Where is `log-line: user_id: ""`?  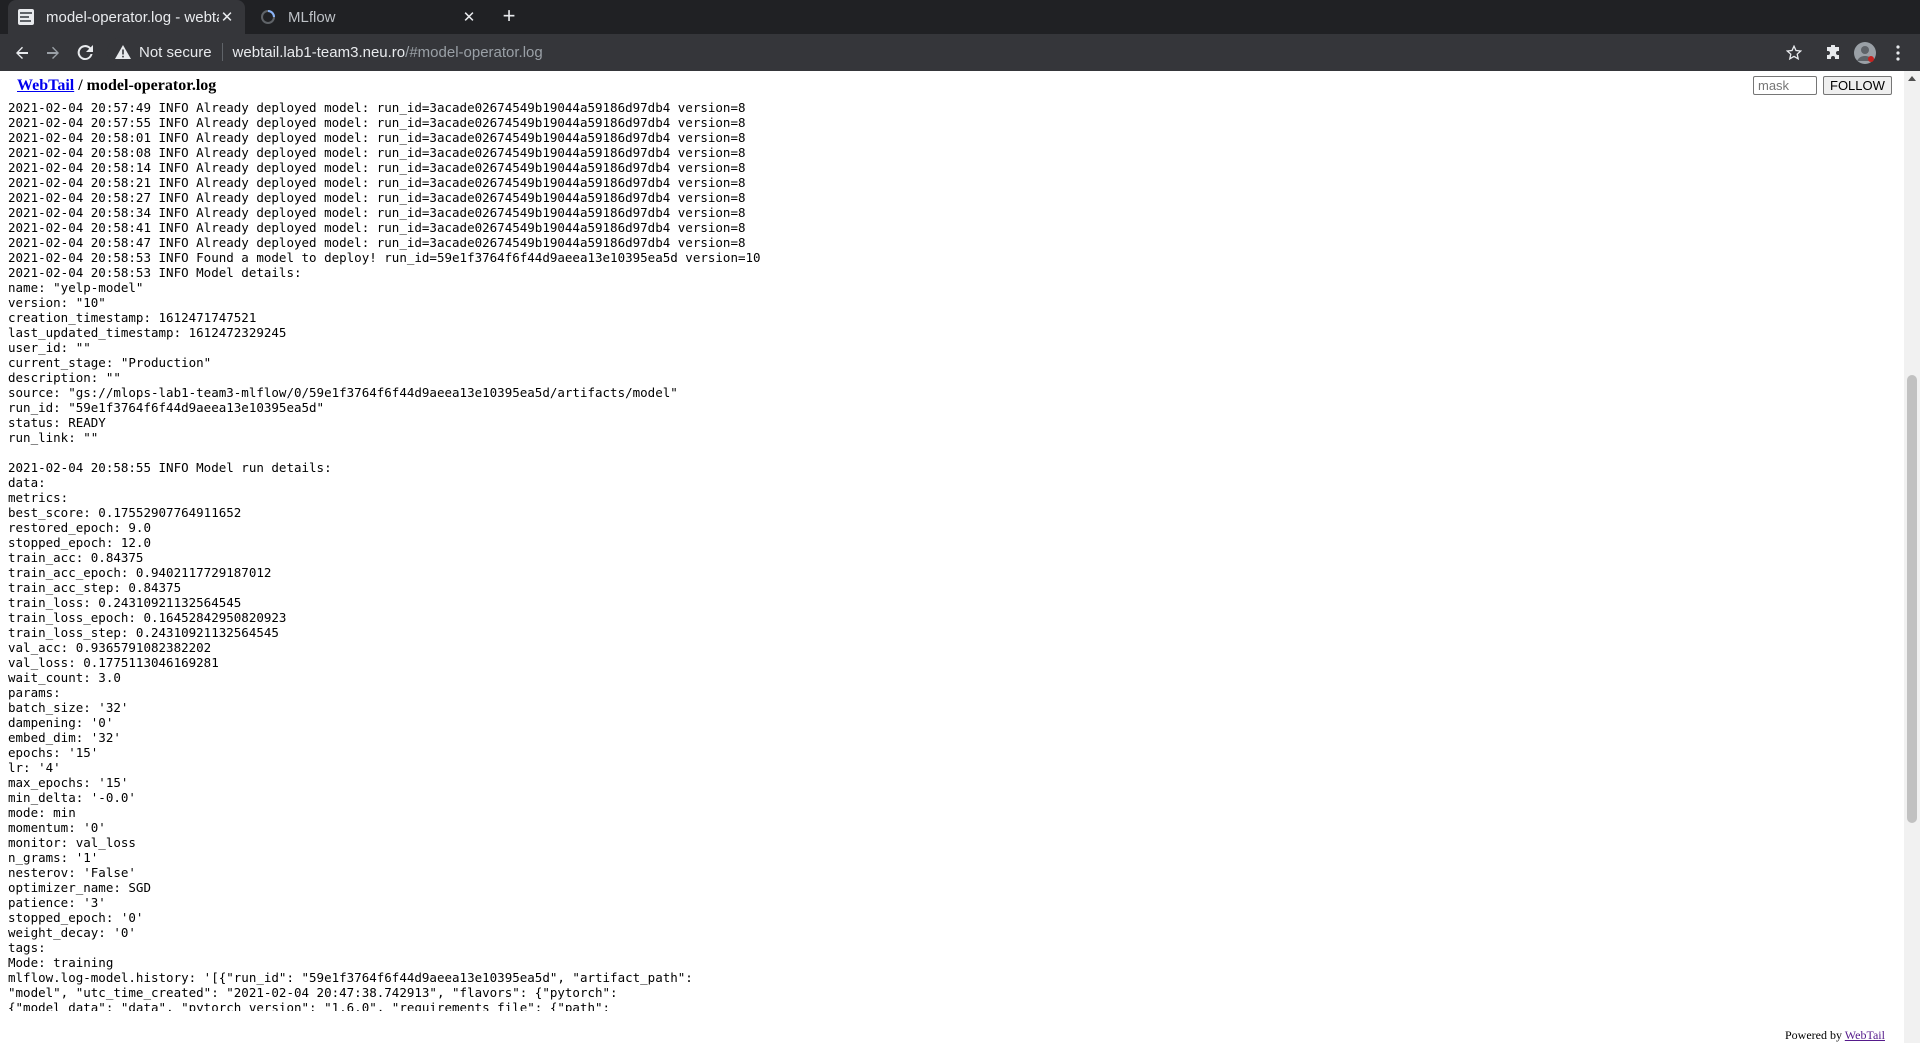 log-line: user_id: "" is located at coordinates (49, 347).